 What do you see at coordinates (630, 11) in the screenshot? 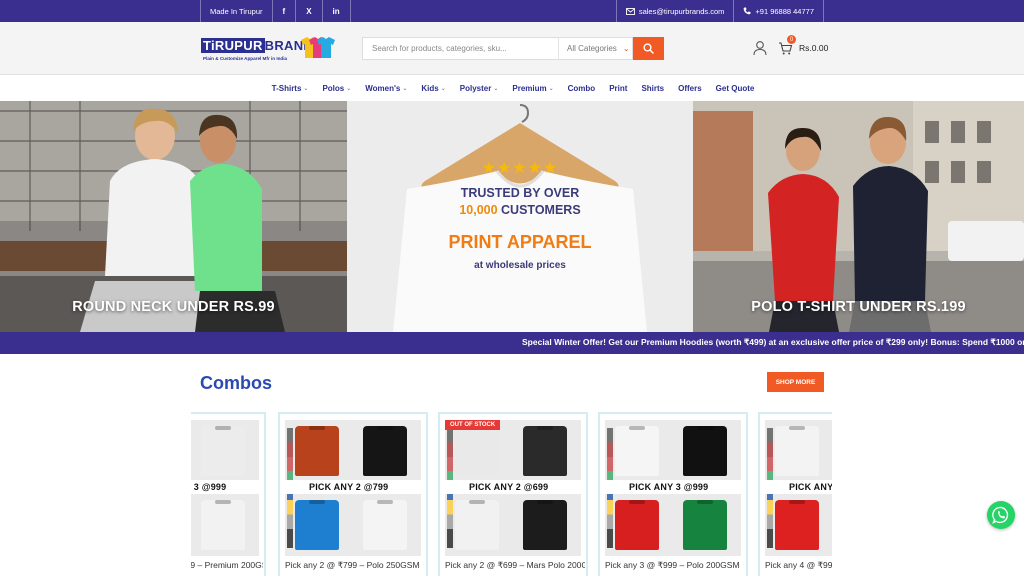
I see `mail-icon` at bounding box center [630, 11].